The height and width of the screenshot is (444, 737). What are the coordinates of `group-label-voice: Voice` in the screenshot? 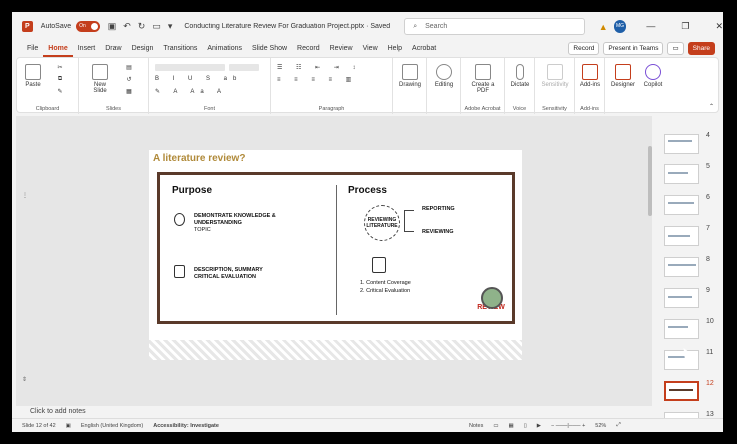 It's located at (519, 109).